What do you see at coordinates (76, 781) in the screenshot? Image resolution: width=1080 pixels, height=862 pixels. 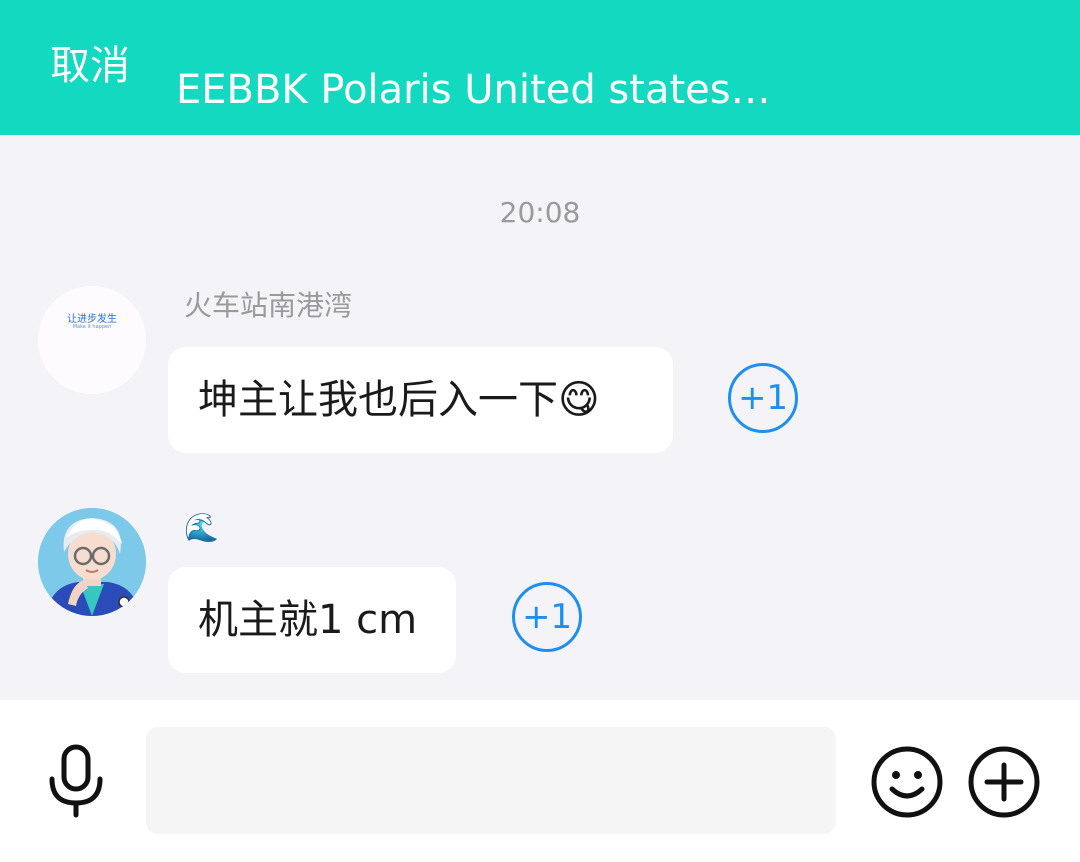 I see `microphone-icon` at bounding box center [76, 781].